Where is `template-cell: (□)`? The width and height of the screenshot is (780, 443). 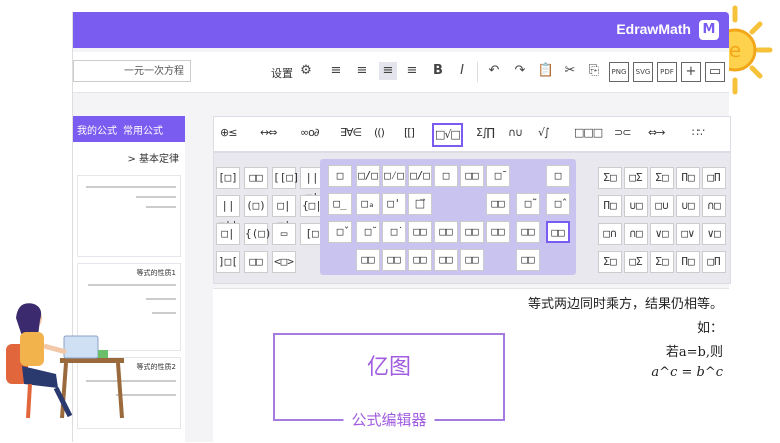 template-cell: (□) is located at coordinates (256, 206).